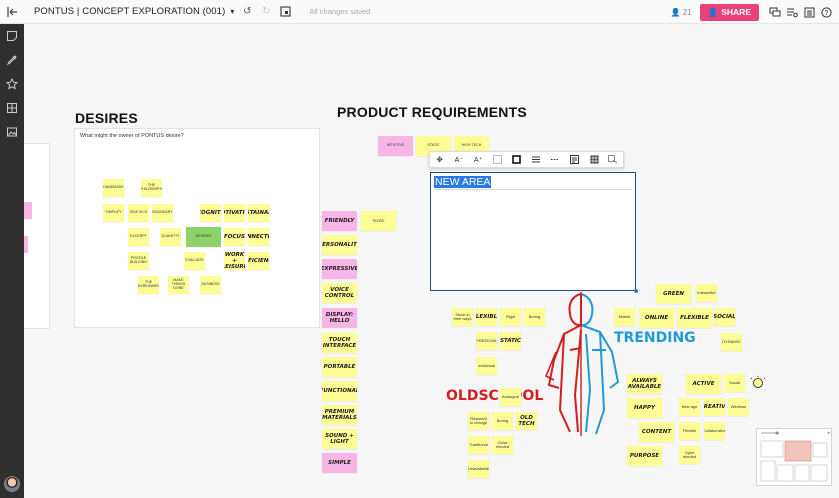 This screenshot has width=839, height=498. What do you see at coordinates (339, 367) in the screenshot?
I see `sticky-note: PORTABLE` at bounding box center [339, 367].